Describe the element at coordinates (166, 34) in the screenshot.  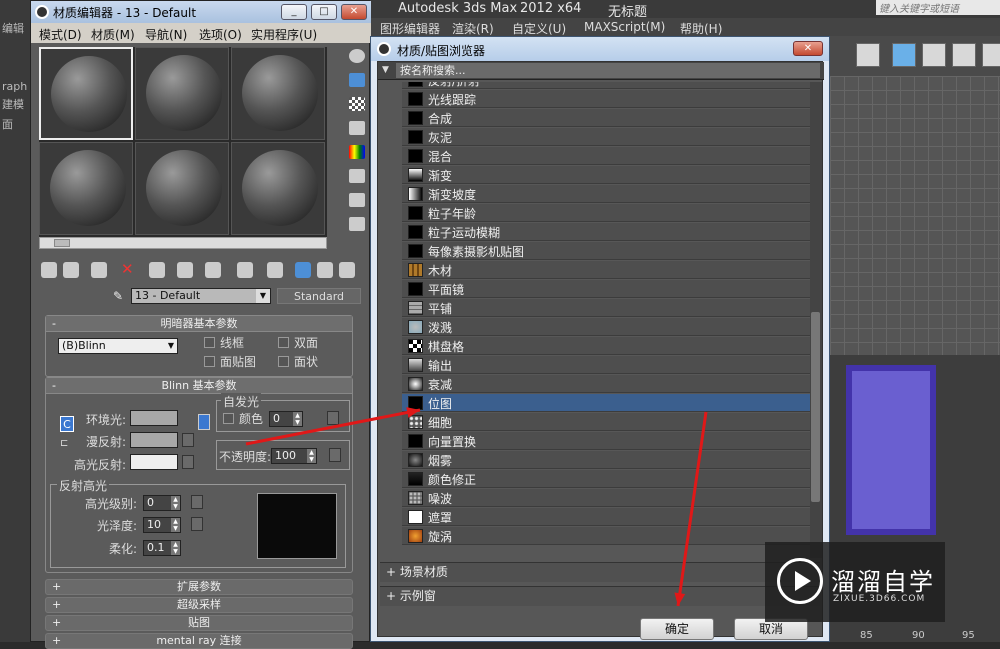
I see `menu-navigation: 导航(N)` at that location.